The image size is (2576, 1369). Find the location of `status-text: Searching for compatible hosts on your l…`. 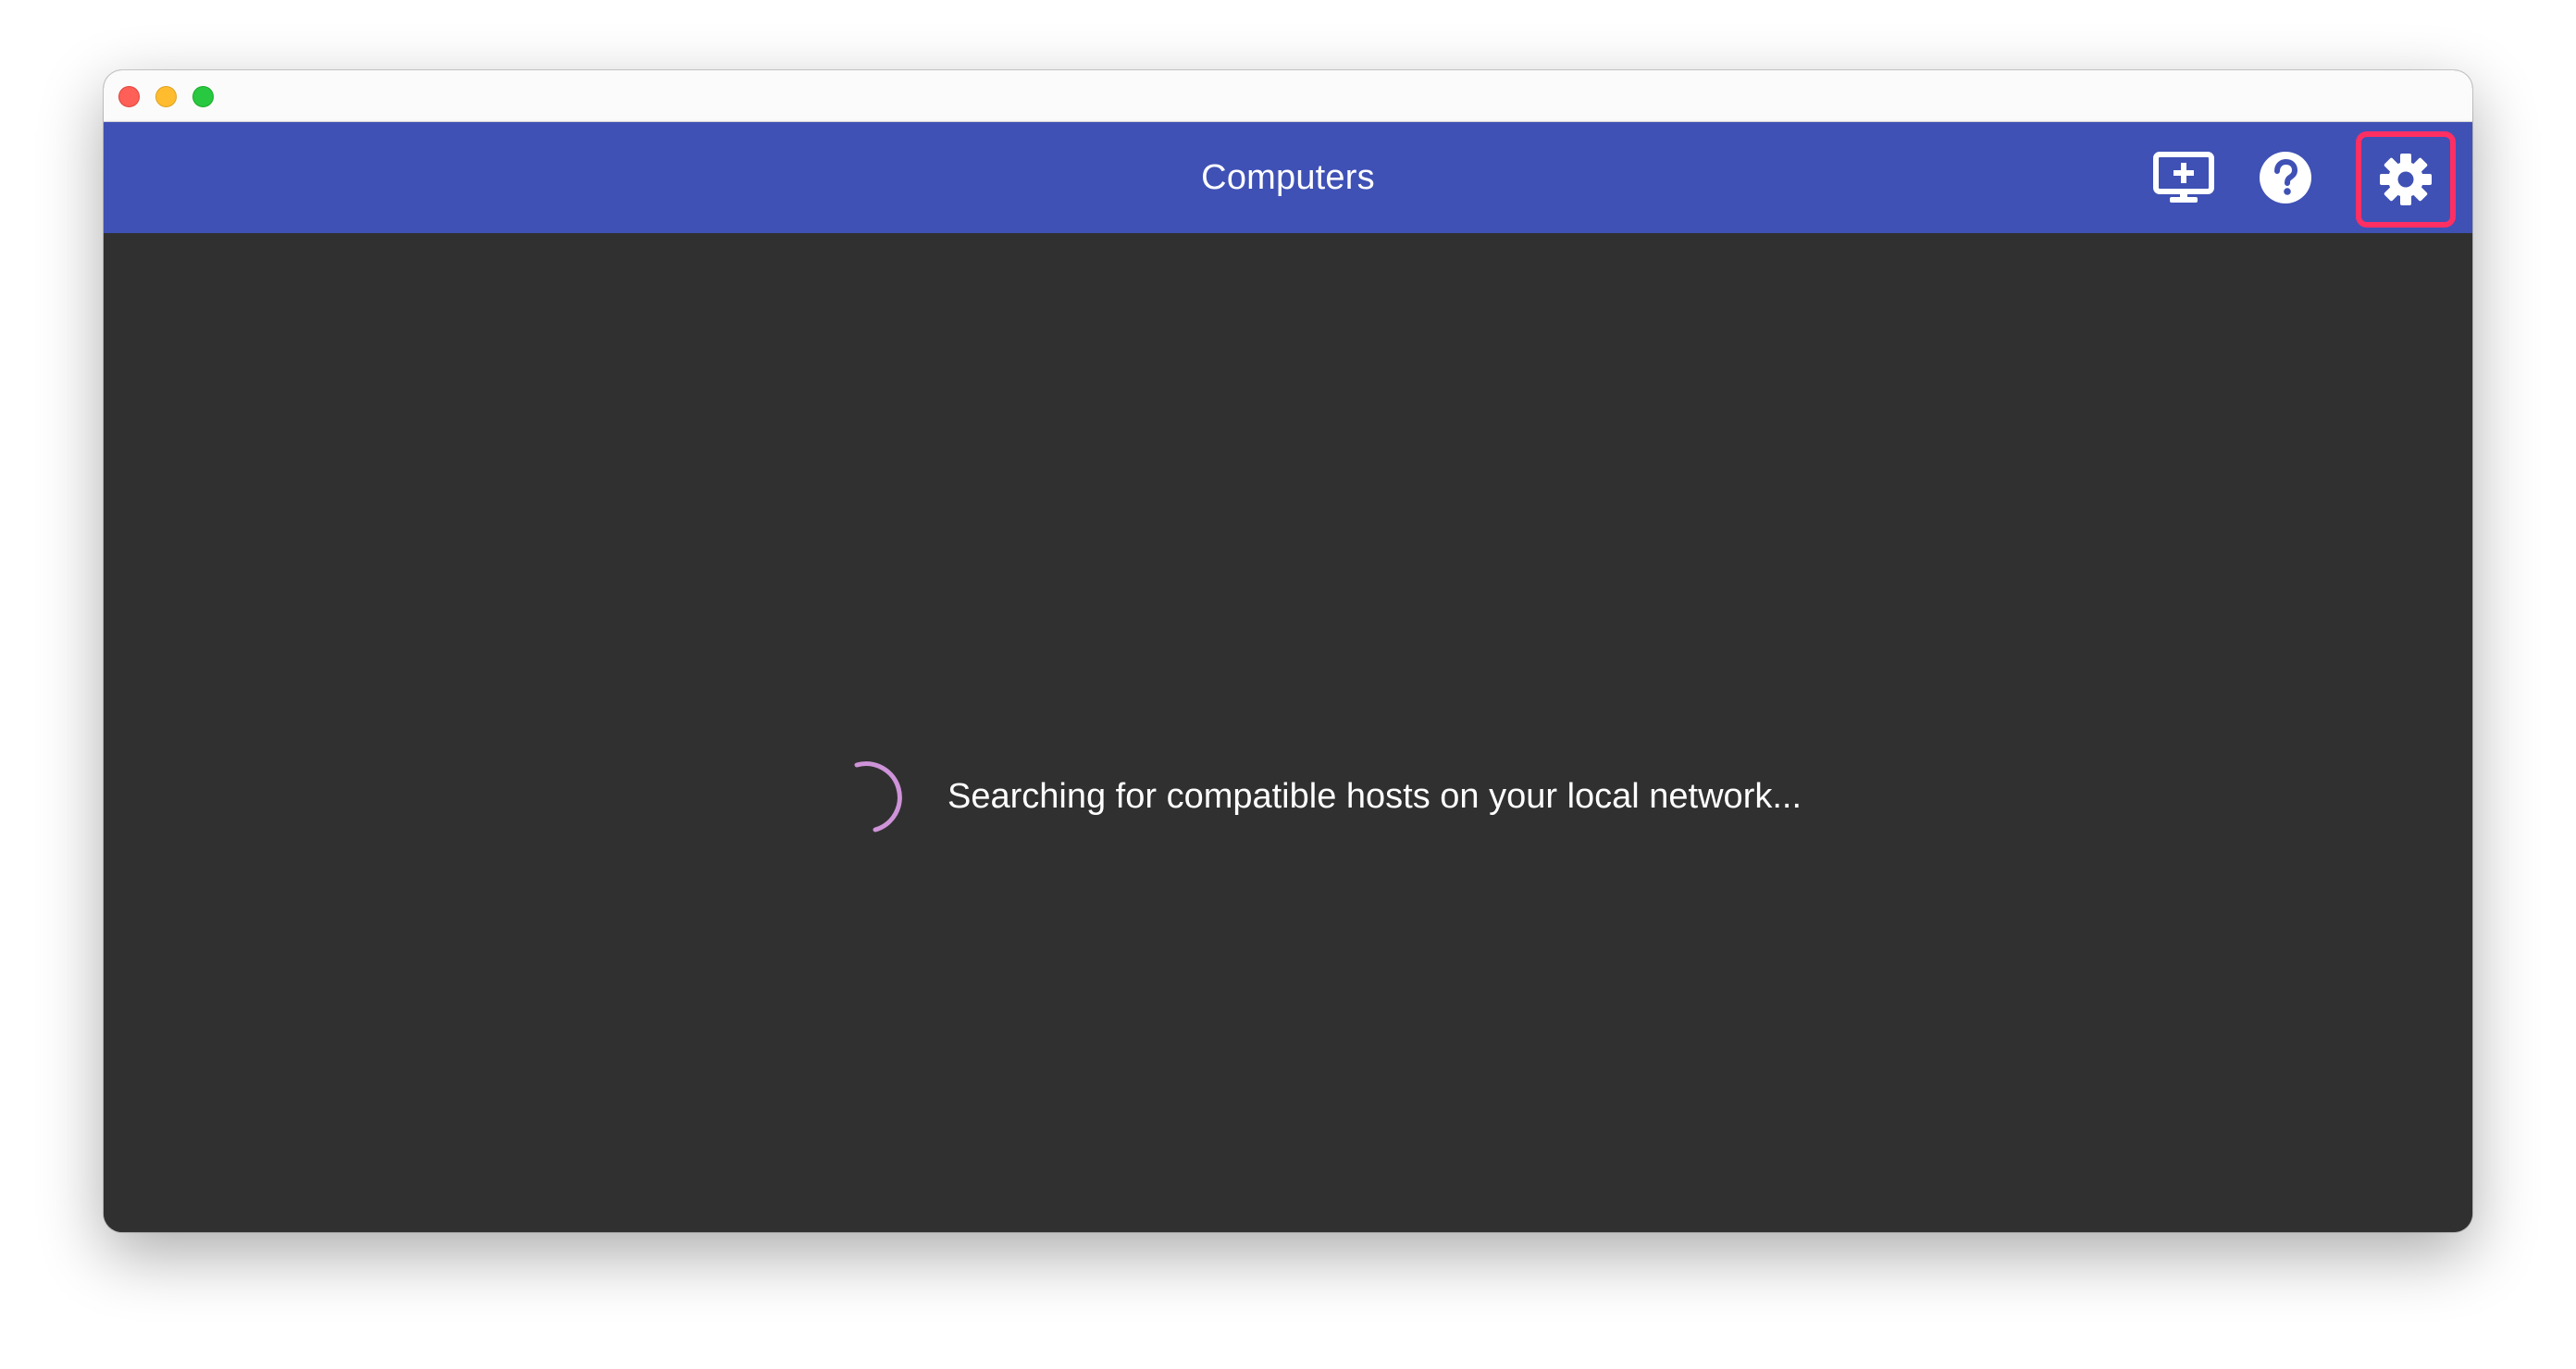

status-text: Searching for compatible hosts on your l… is located at coordinates (1374, 796).